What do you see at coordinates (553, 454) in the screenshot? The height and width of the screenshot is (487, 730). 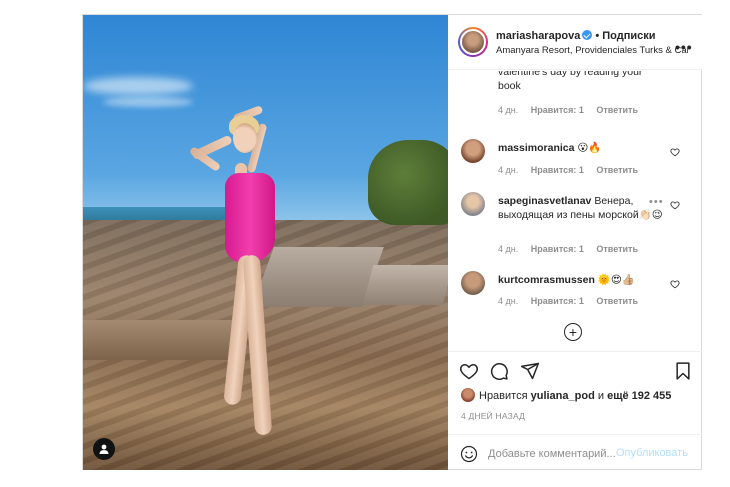 I see `comment-input` at bounding box center [553, 454].